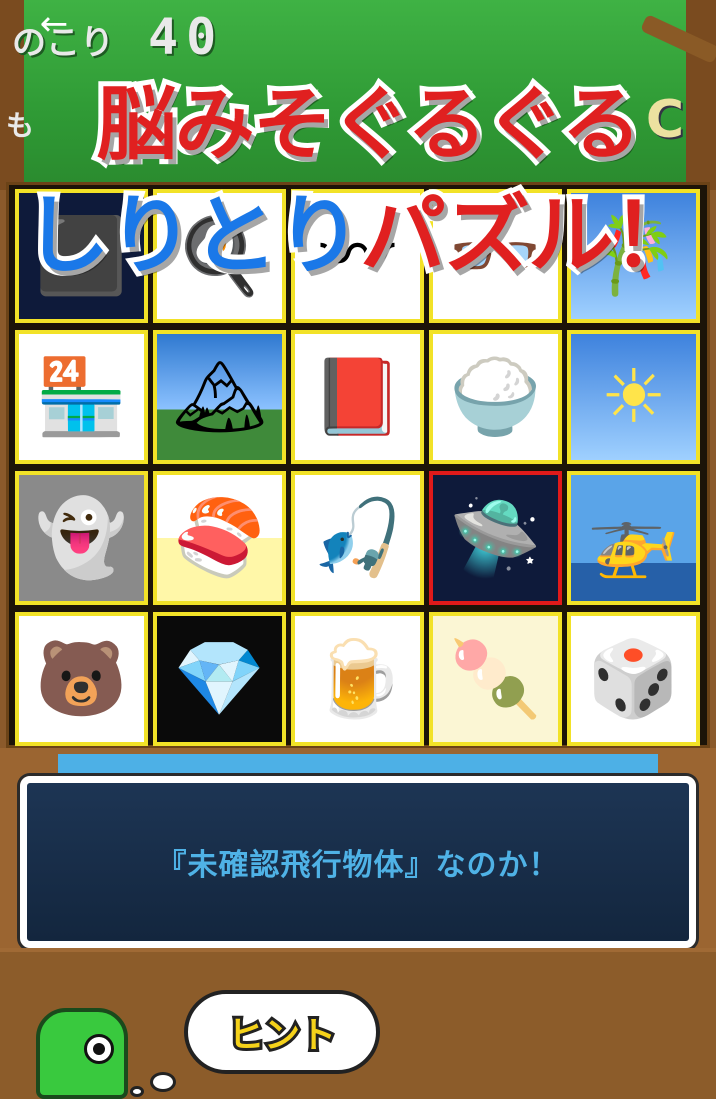 Image resolution: width=716 pixels, height=1099 pixels. I want to click on tile-bear: 🐻, so click(81, 679).